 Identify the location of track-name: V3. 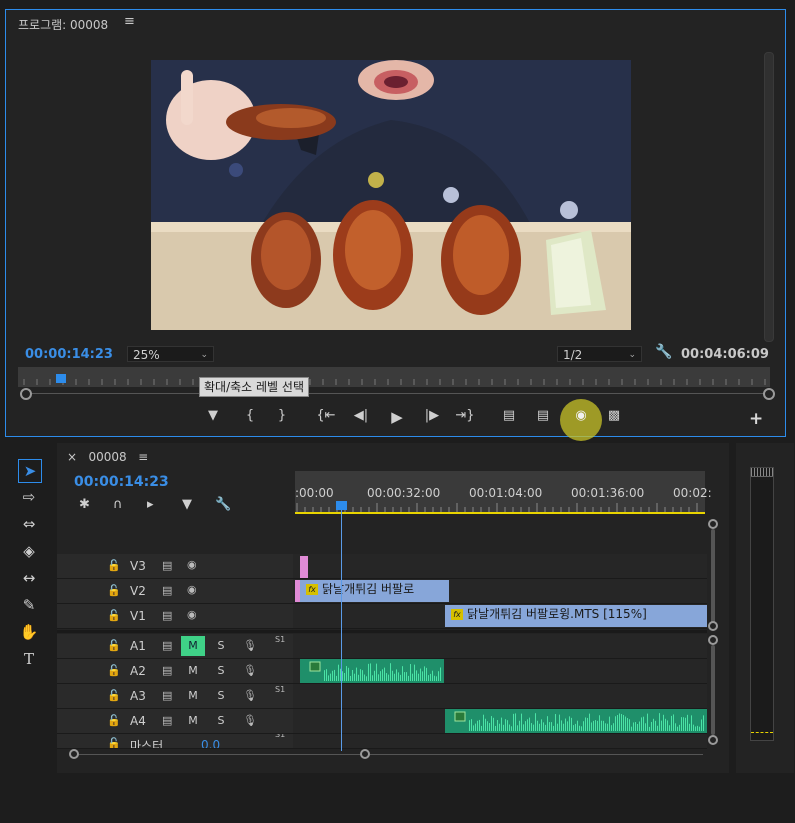
(138, 566).